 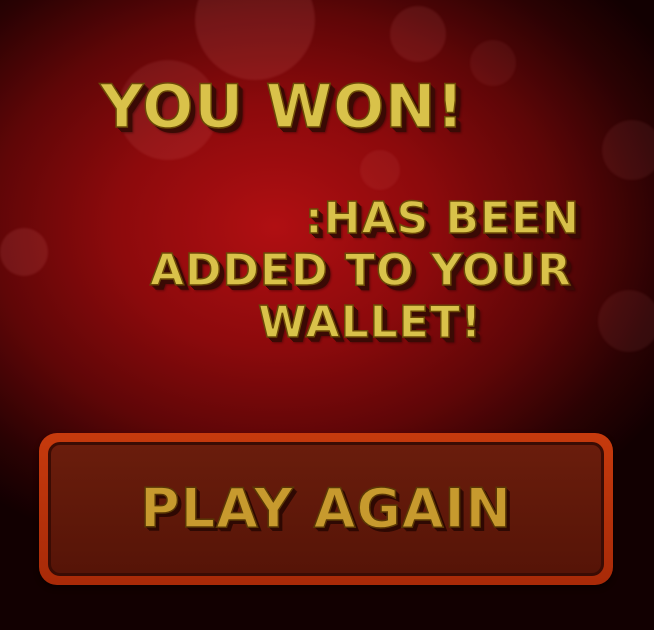 I want to click on win-message-line-1: :HAS BEEN, so click(x=442, y=218).